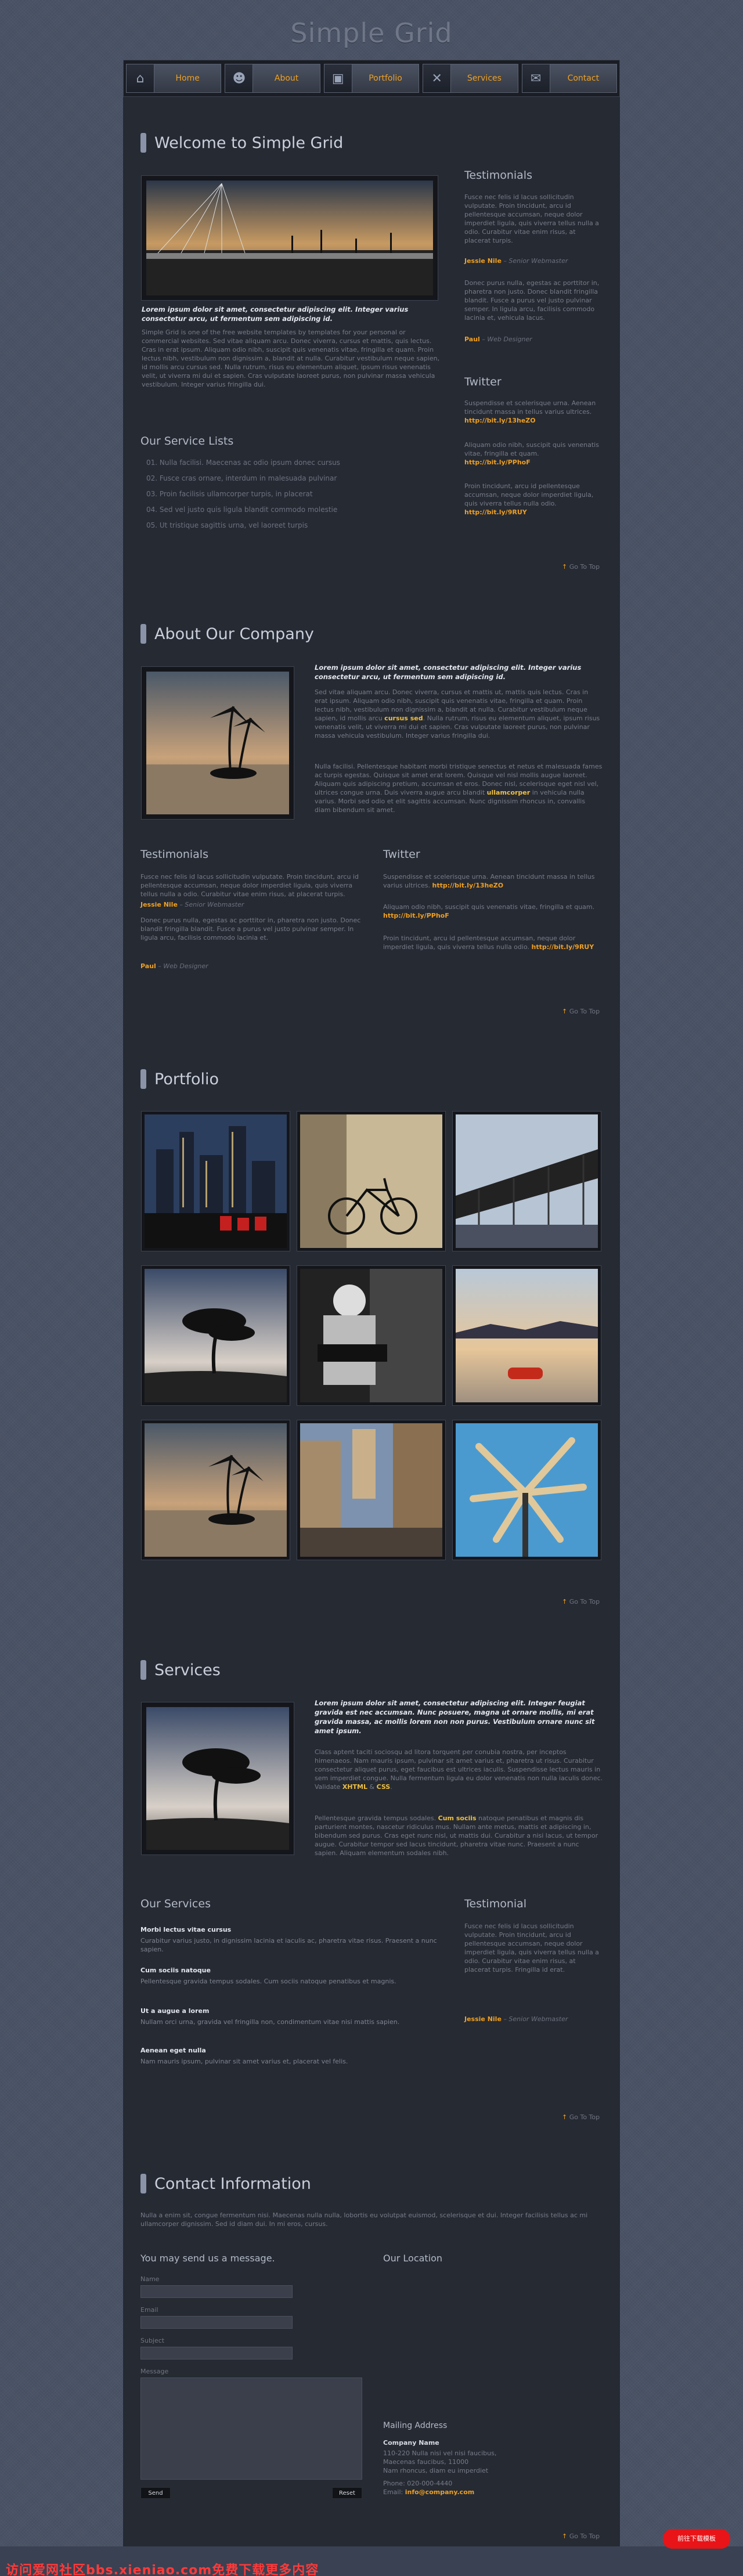  Describe the element at coordinates (155, 2493) in the screenshot. I see `send-button: Send` at that location.